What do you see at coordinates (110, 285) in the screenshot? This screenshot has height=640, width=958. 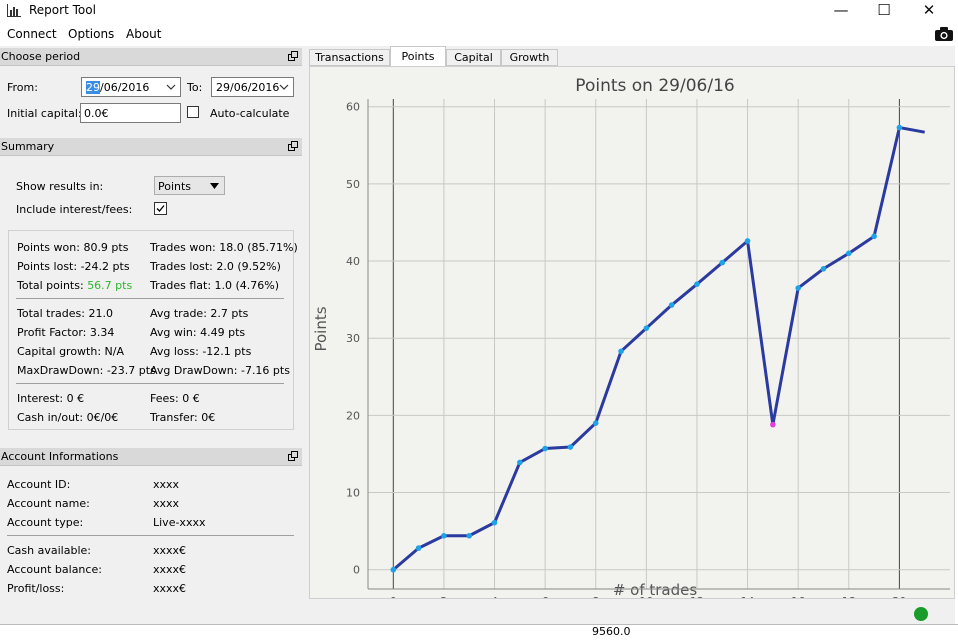 I see `total-points-value: 56.7 pts` at bounding box center [110, 285].